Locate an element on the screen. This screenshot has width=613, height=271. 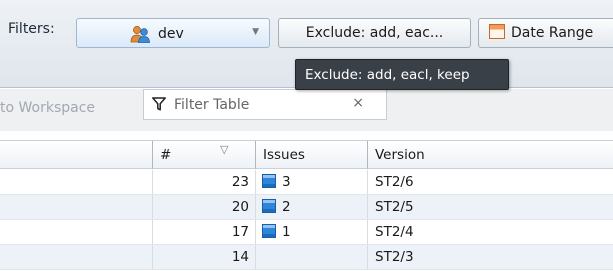
row-issues: 1 is located at coordinates (311, 232).